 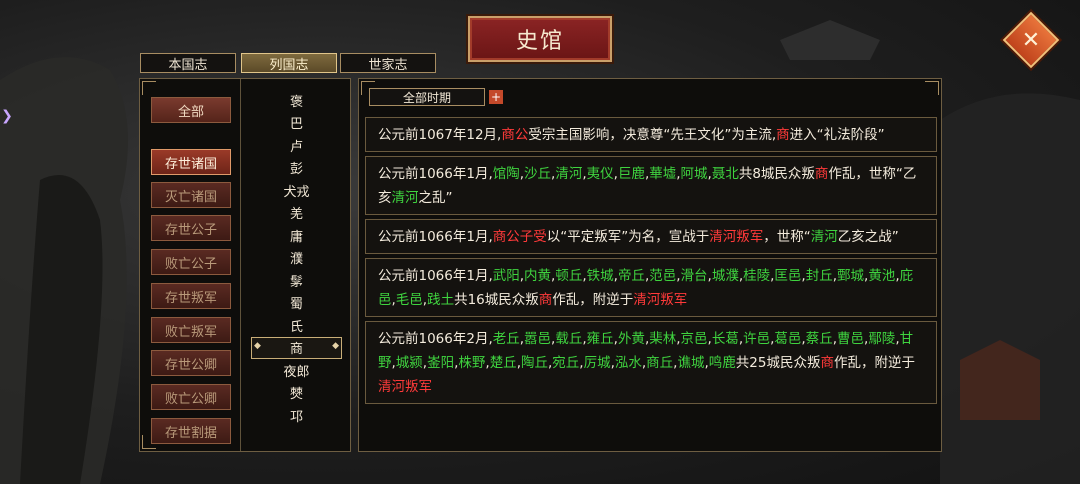 What do you see at coordinates (663, 339) in the screenshot?
I see `city-name: 棐林` at bounding box center [663, 339].